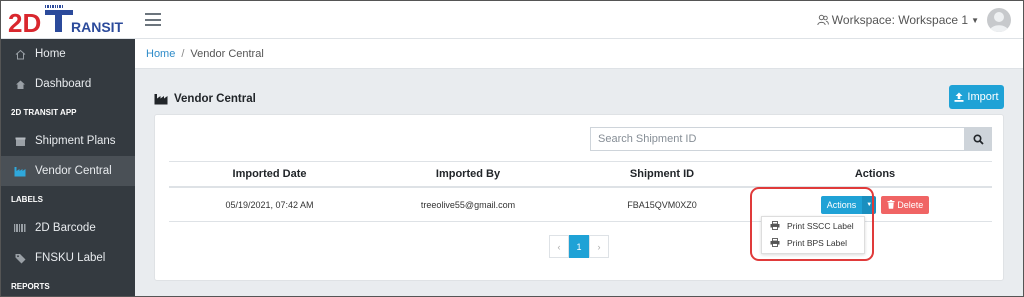 The image size is (1024, 297). What do you see at coordinates (227, 53) in the screenshot?
I see `breadcrumb-current: Vendor Central` at bounding box center [227, 53].